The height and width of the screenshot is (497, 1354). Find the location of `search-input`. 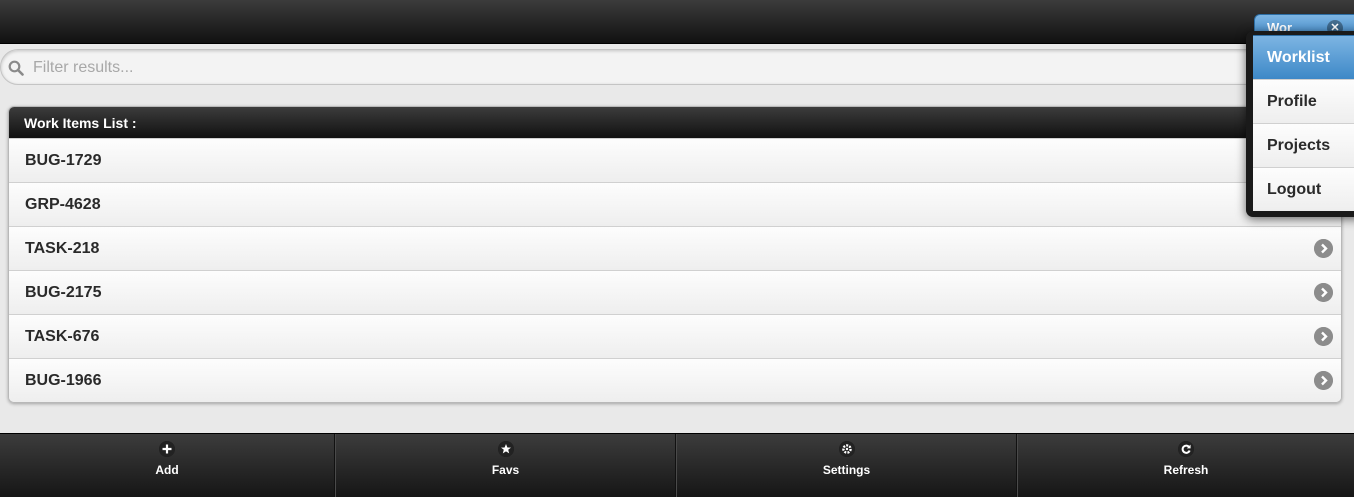

search-input is located at coordinates (631, 68).